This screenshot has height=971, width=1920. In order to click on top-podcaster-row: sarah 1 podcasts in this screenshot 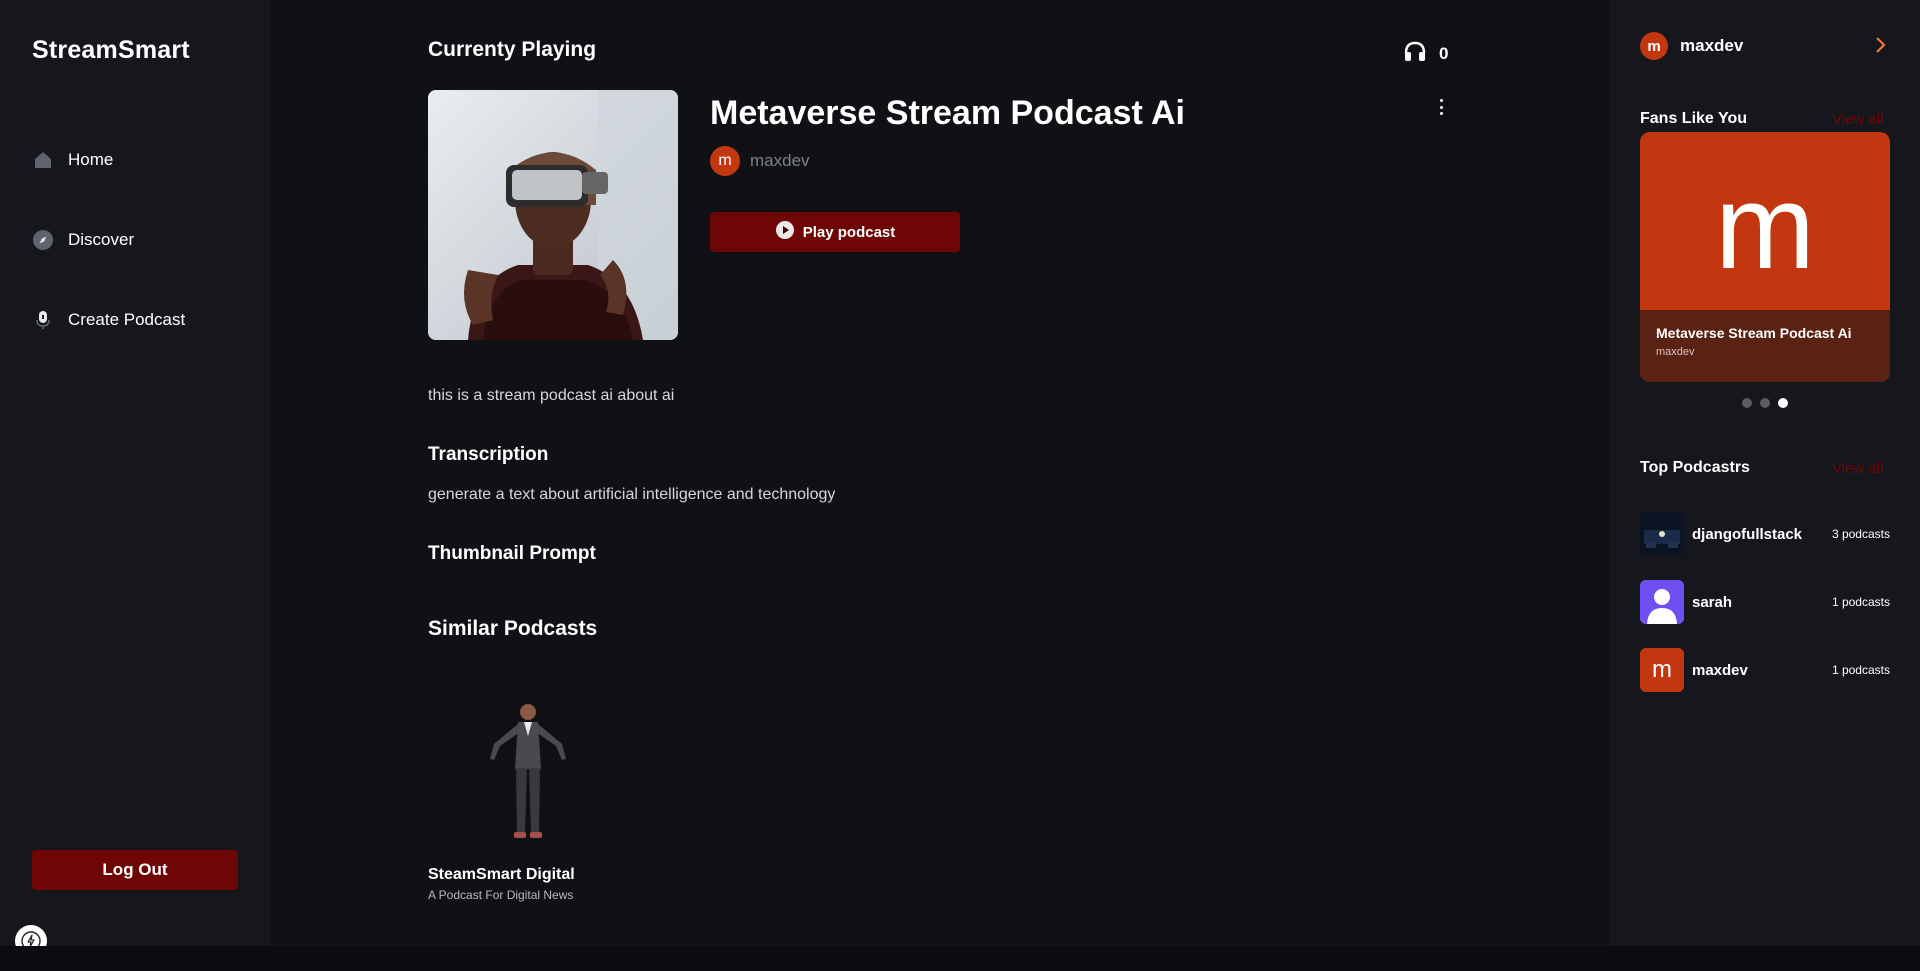, I will do `click(1765, 602)`.